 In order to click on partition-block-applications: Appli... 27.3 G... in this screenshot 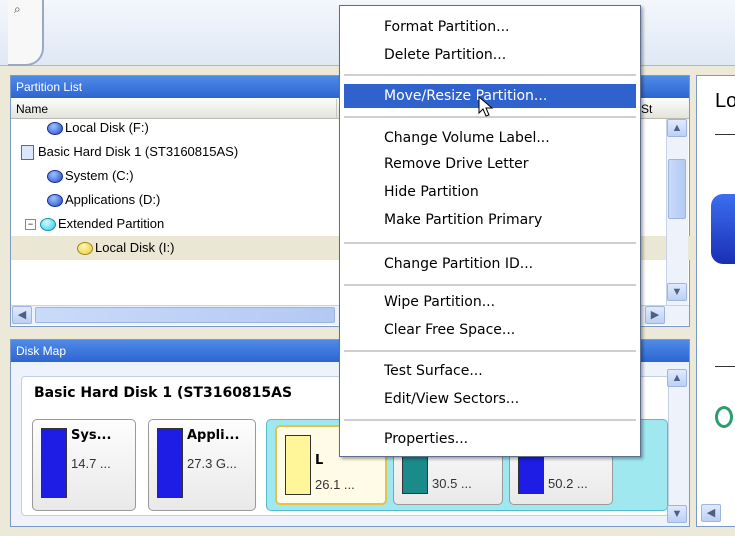, I will do `click(202, 465)`.